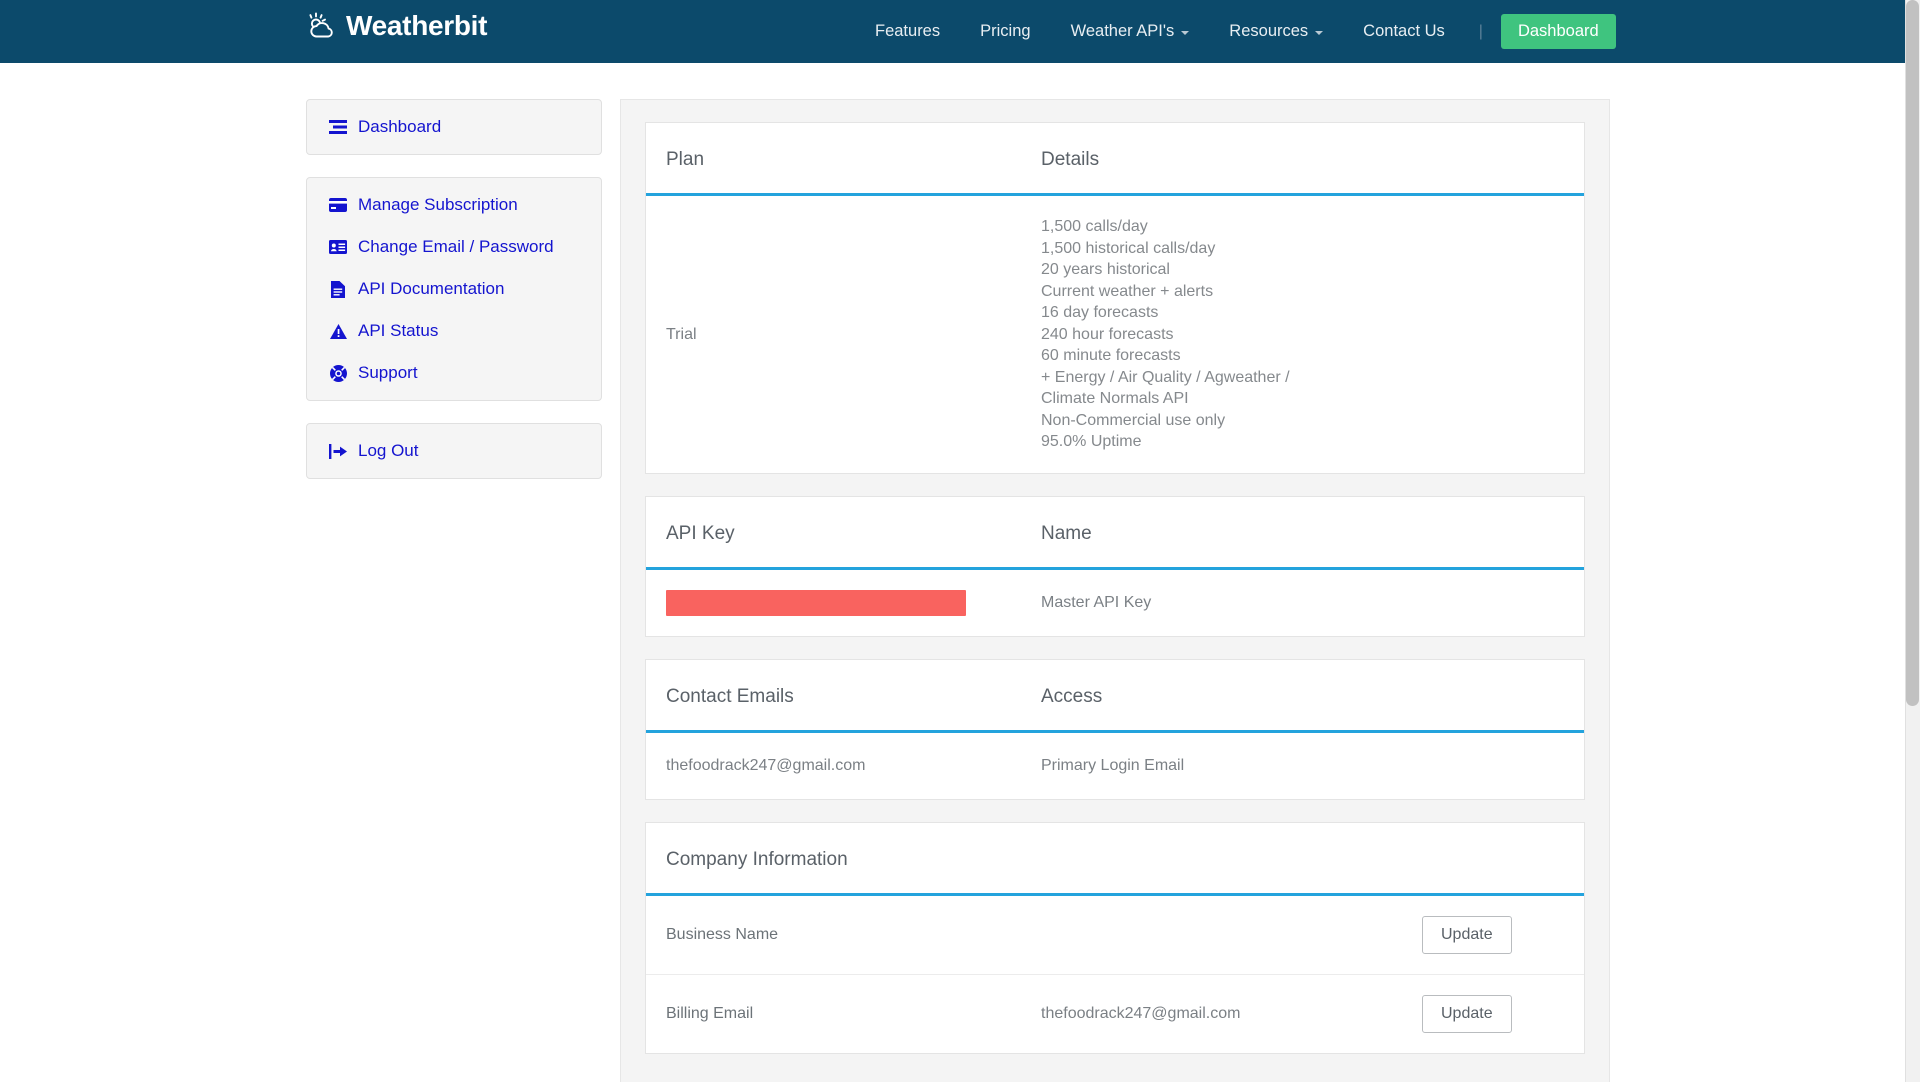 The height and width of the screenshot is (1082, 1920). Describe the element at coordinates (320, 26) in the screenshot. I see `sun-cloud-icon` at that location.